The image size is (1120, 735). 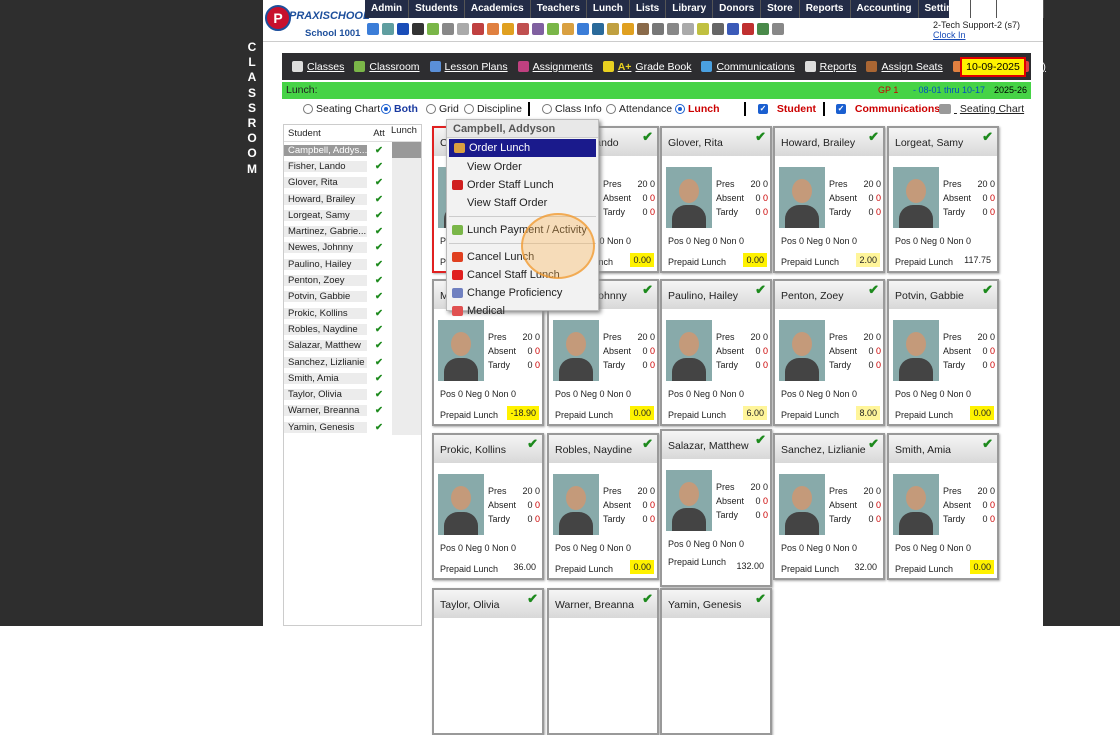 What do you see at coordinates (522, 148) in the screenshot?
I see `menu-item-order-lunch: Order Lunch` at bounding box center [522, 148].